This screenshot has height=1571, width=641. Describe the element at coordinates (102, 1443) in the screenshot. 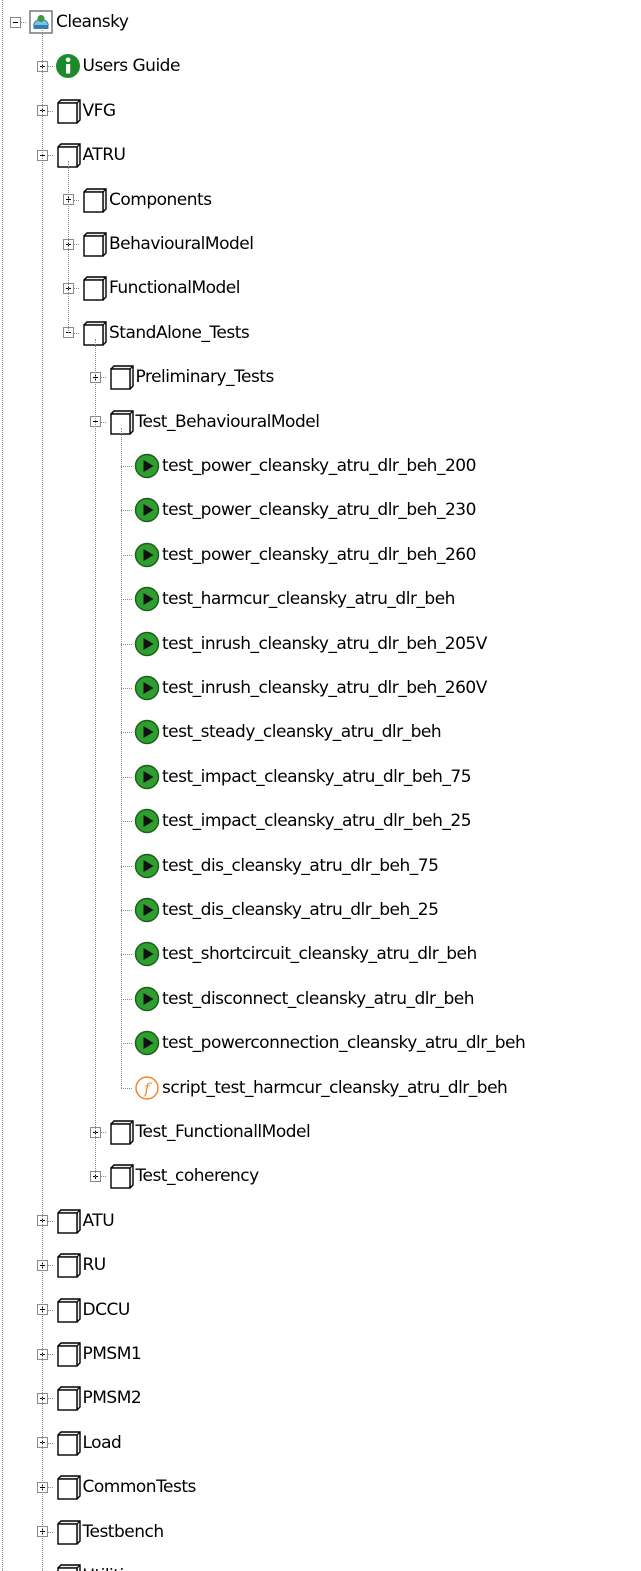

I see `tree-node-load-label: Load` at that location.